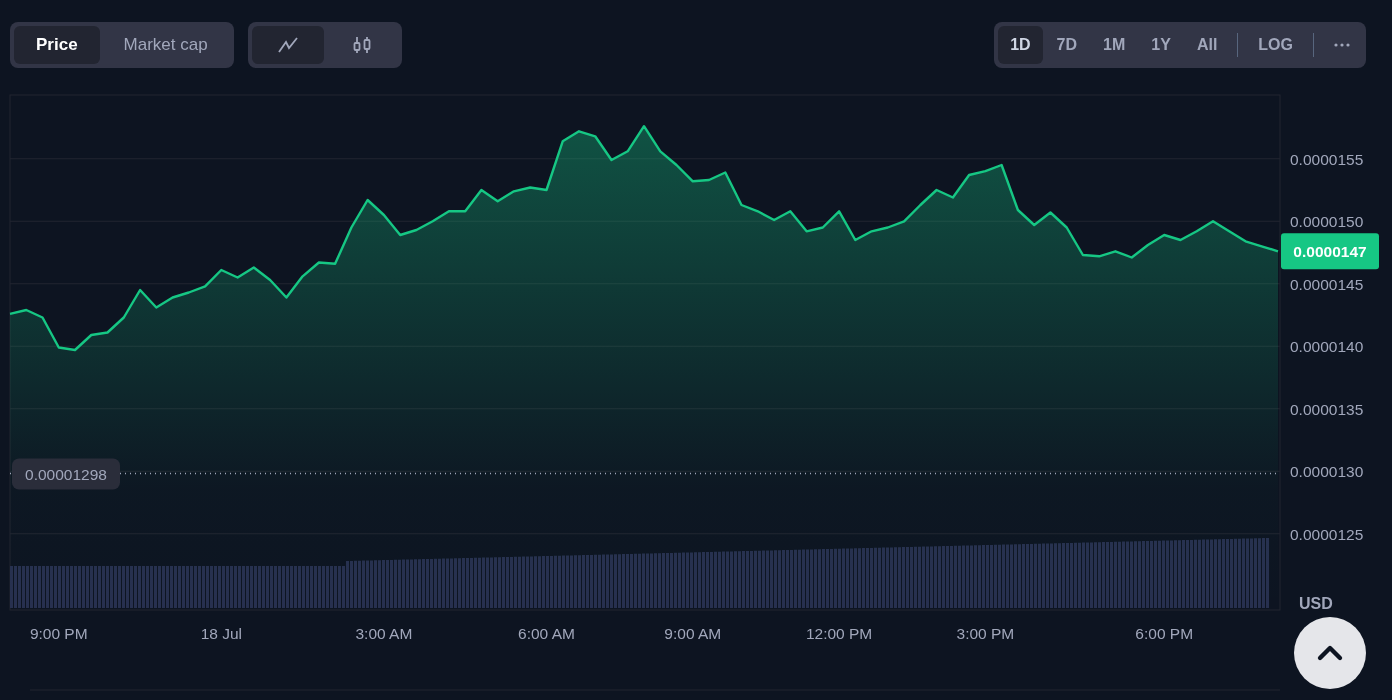 The height and width of the screenshot is (700, 1392). Describe the element at coordinates (1164, 633) in the screenshot. I see `x-axis-label: 6:00 PM` at that location.